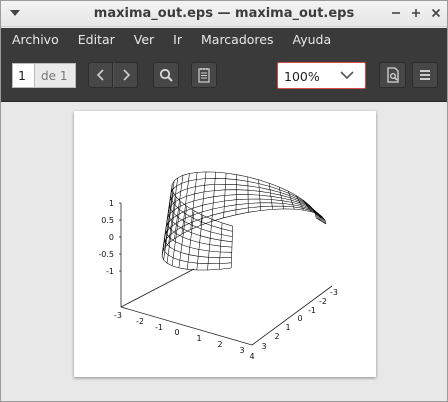  I want to click on page-zoom-icon, so click(392, 75).